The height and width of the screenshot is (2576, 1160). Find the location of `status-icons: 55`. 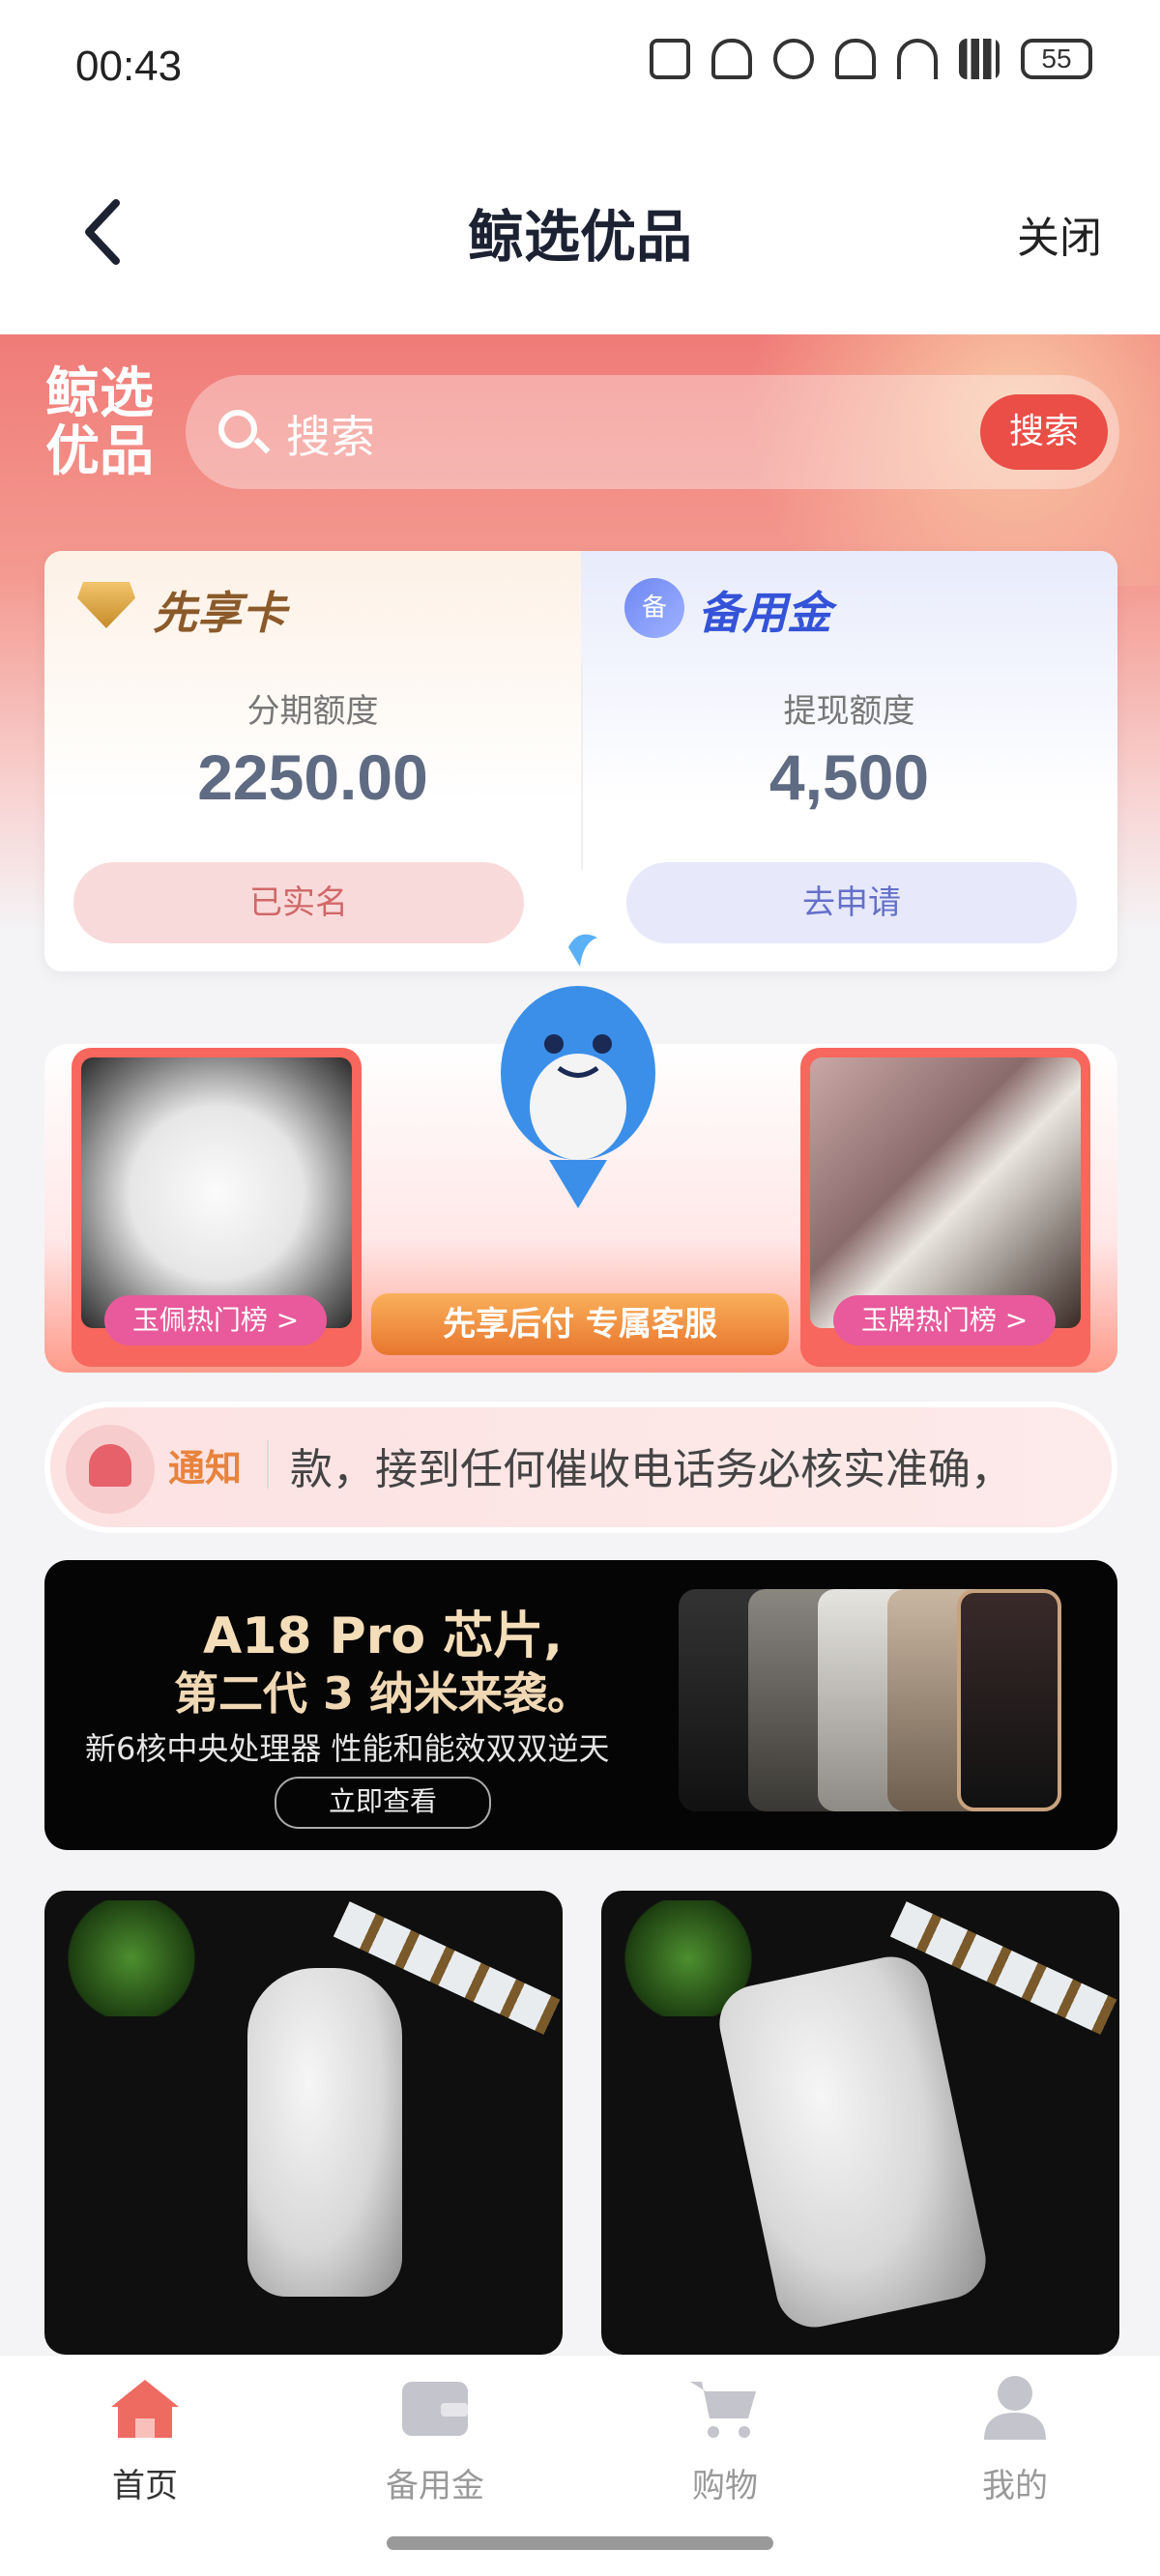

status-icons: 55 is located at coordinates (871, 59).